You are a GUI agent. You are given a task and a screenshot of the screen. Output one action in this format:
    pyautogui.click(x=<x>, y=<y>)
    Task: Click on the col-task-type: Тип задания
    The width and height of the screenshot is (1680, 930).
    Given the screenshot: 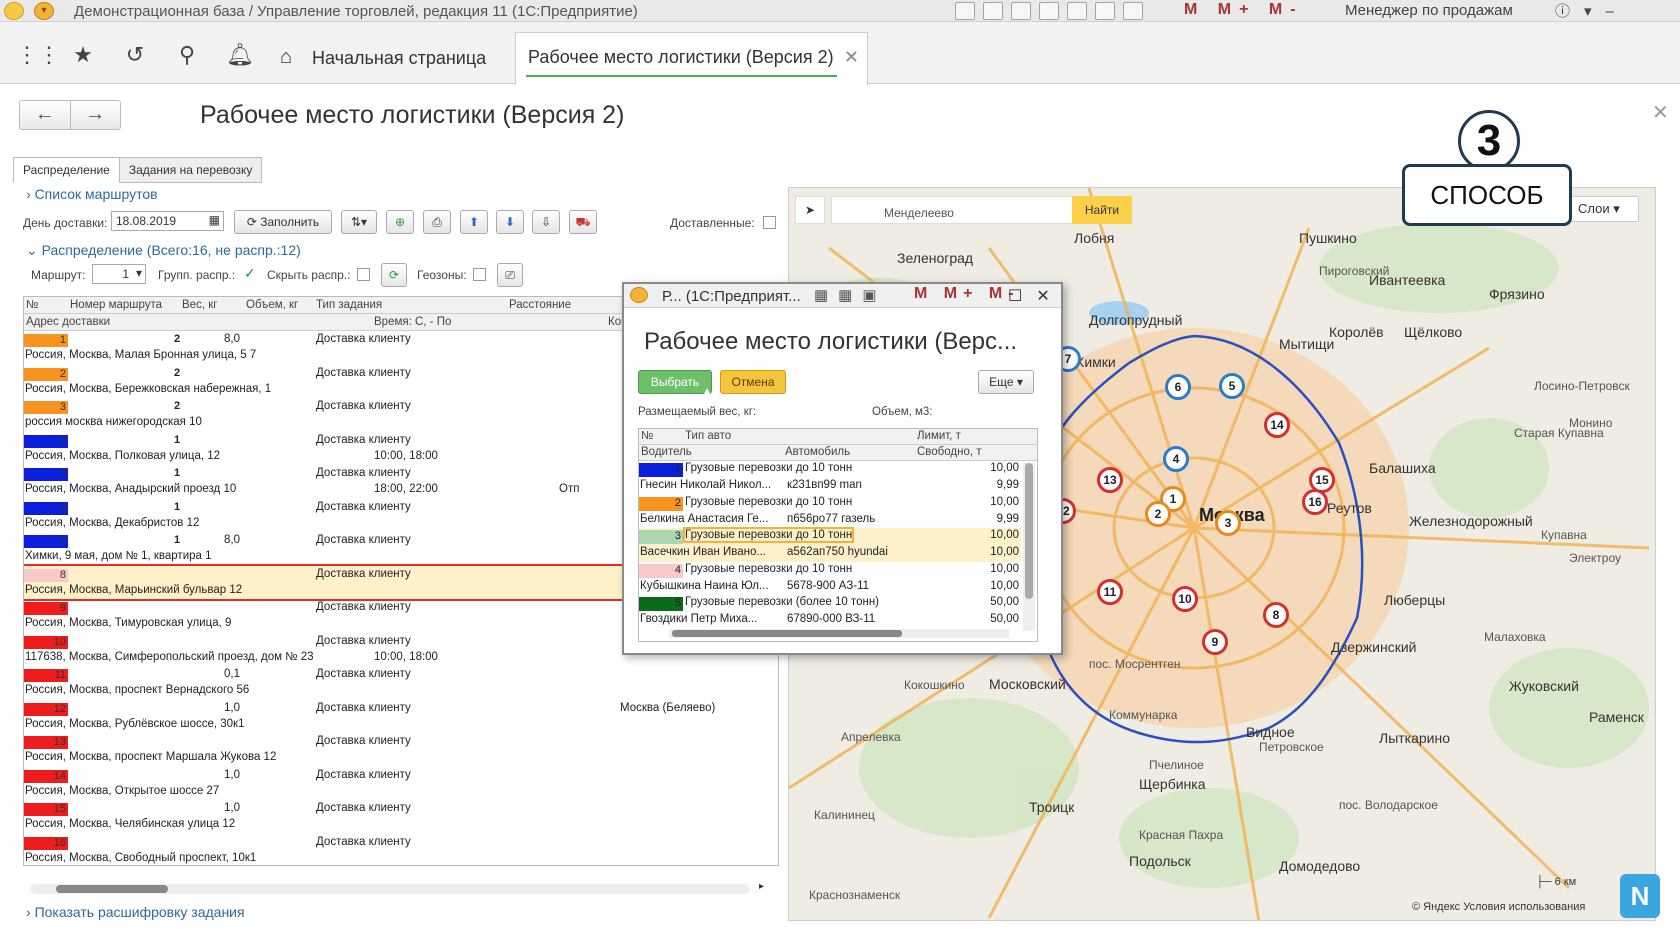 What is the action you would take?
    pyautogui.click(x=349, y=305)
    